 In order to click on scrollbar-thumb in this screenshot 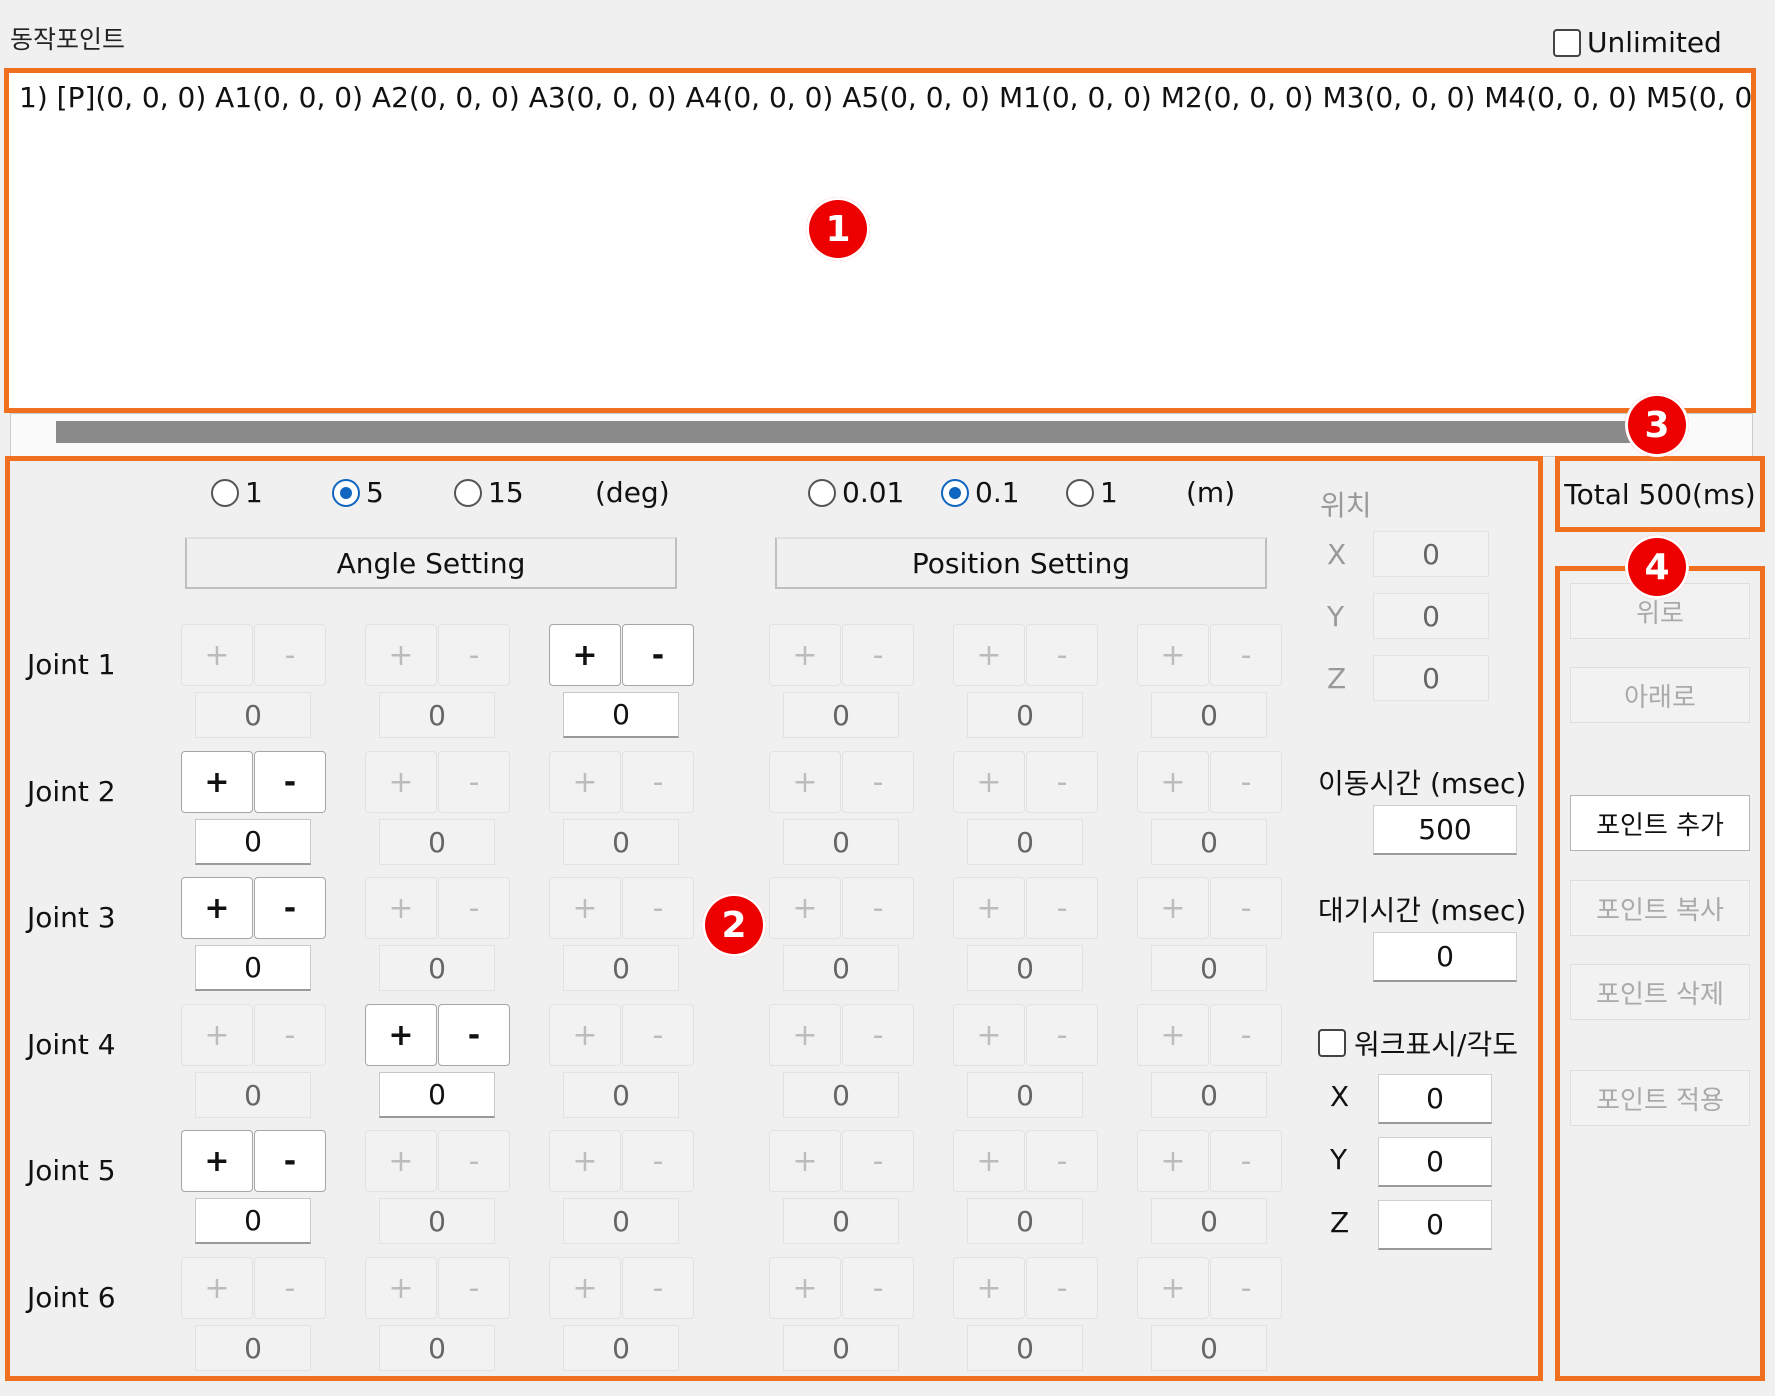, I will do `click(848, 432)`.